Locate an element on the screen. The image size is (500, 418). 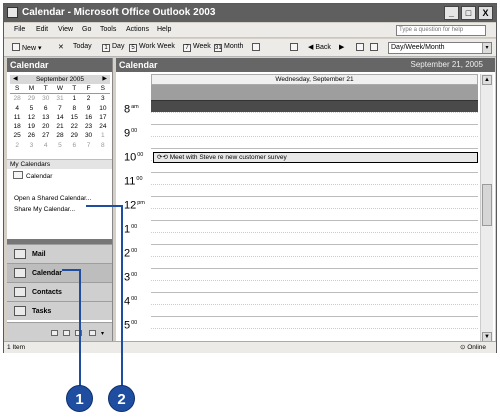
mini-calendar-day: 9 is located at coordinates (88, 108).